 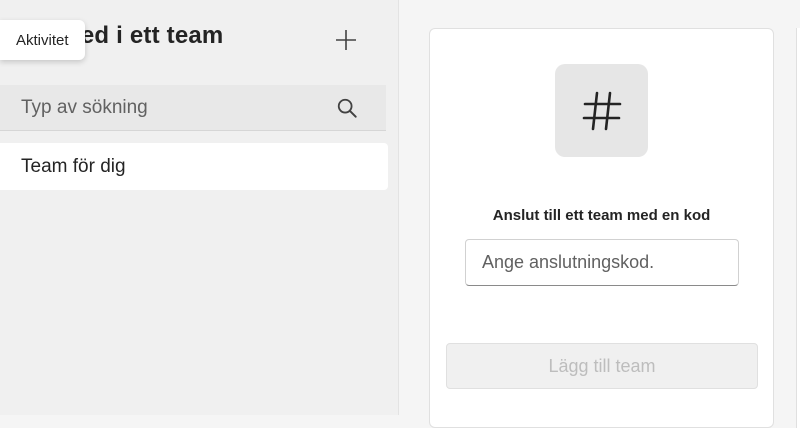 I want to click on add-team-button: Lägg till team, so click(x=602, y=366).